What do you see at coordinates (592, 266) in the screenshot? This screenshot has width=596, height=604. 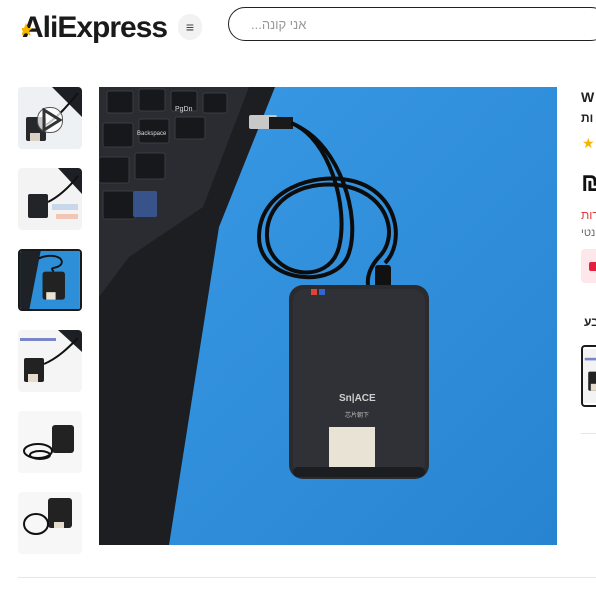 I see `coupon-icon` at bounding box center [592, 266].